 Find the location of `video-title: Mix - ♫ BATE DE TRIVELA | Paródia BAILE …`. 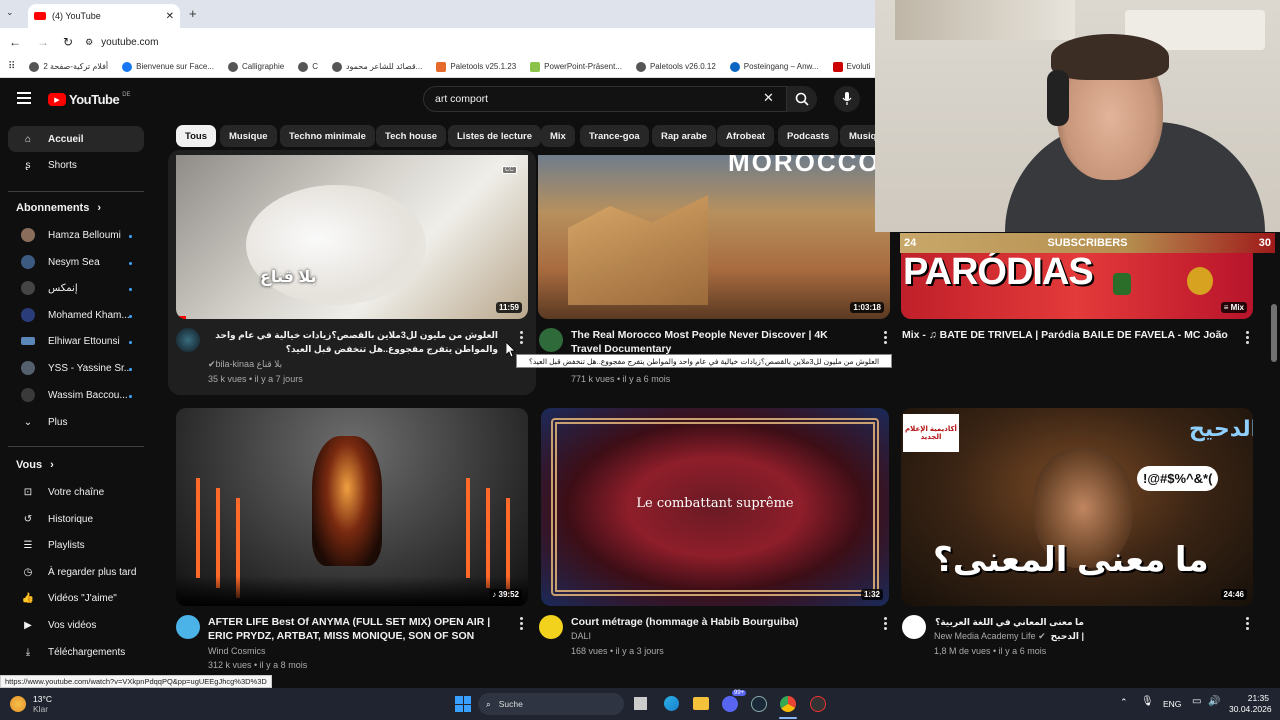

video-title: Mix - ♫ BATE DE TRIVELA | Paródia BAILE … is located at coordinates (1067, 335).